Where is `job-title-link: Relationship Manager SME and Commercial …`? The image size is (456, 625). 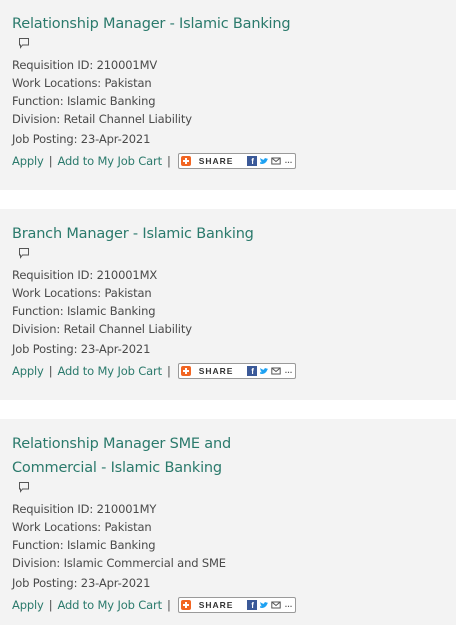 job-title-link: Relationship Manager SME and Commercial … is located at coordinates (162, 456).